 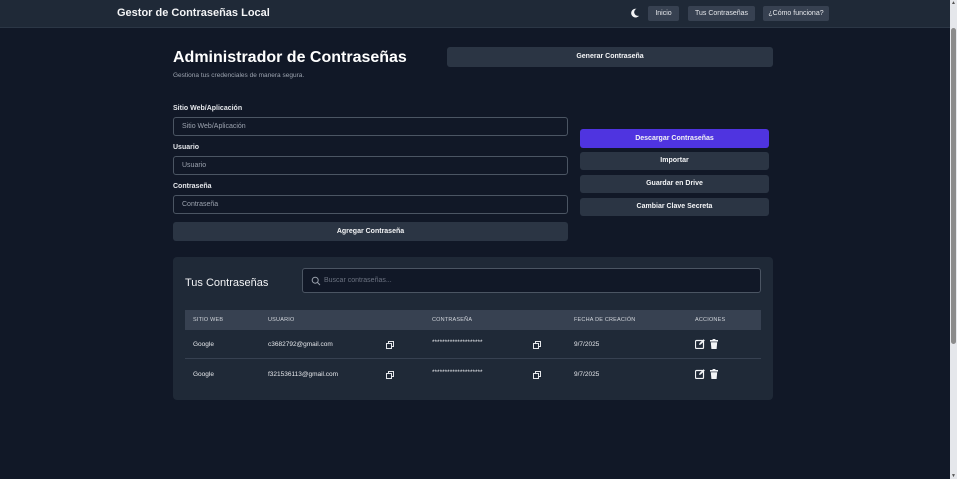 What do you see at coordinates (605, 320) in the screenshot?
I see `column-date: FECHA DE CREACIÓN` at bounding box center [605, 320].